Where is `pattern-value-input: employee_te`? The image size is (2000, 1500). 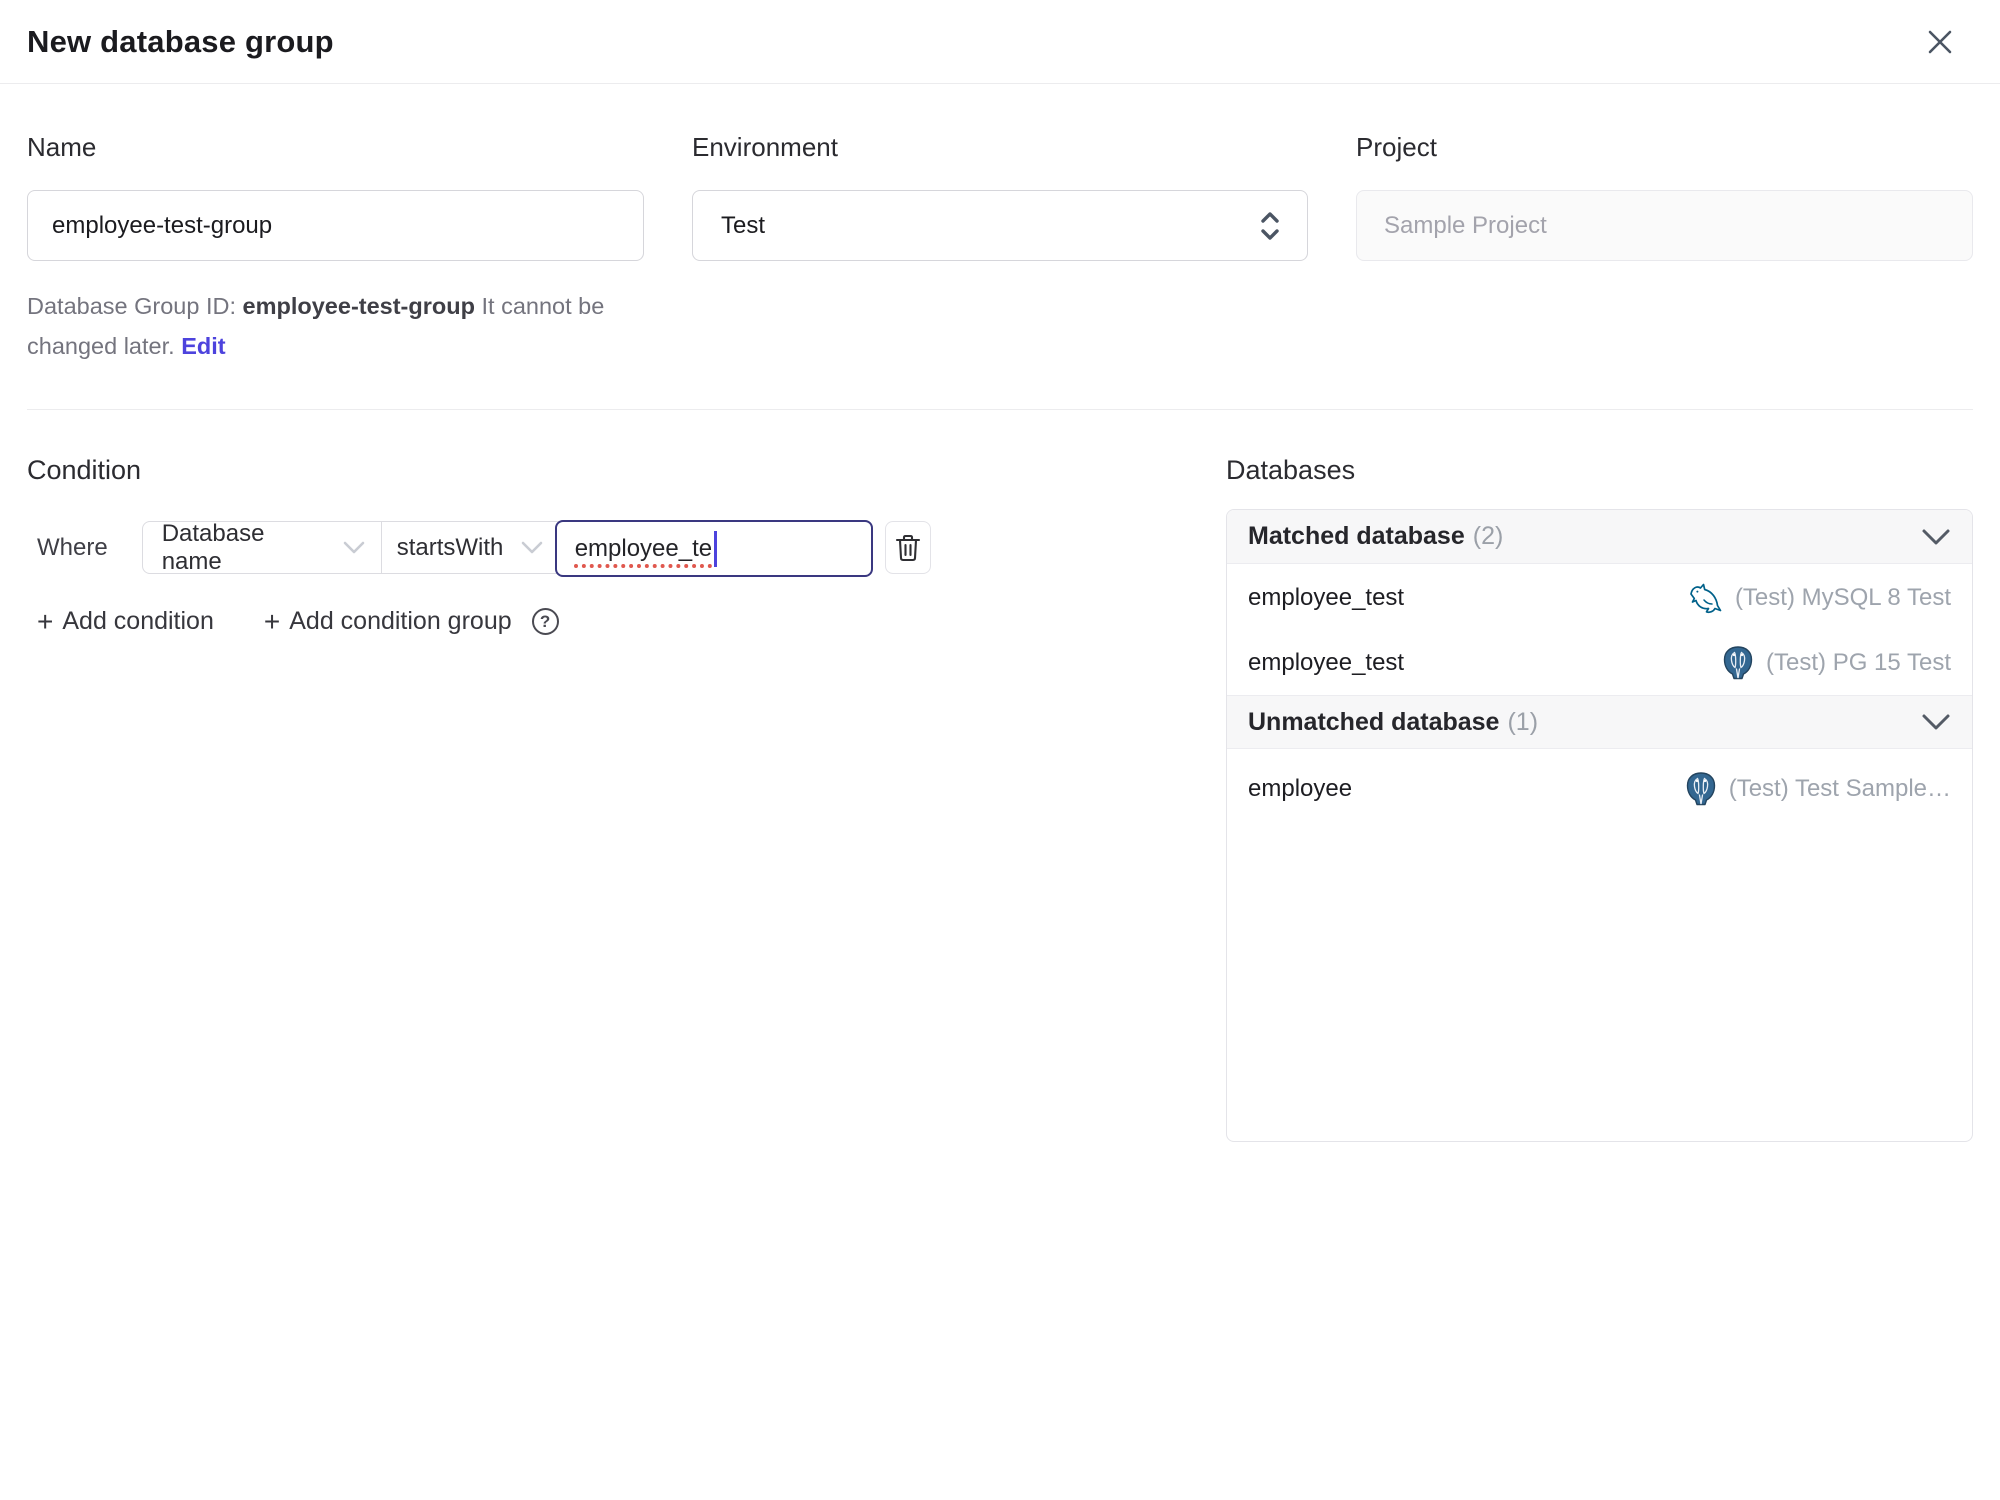 pattern-value-input: employee_te is located at coordinates (713, 548).